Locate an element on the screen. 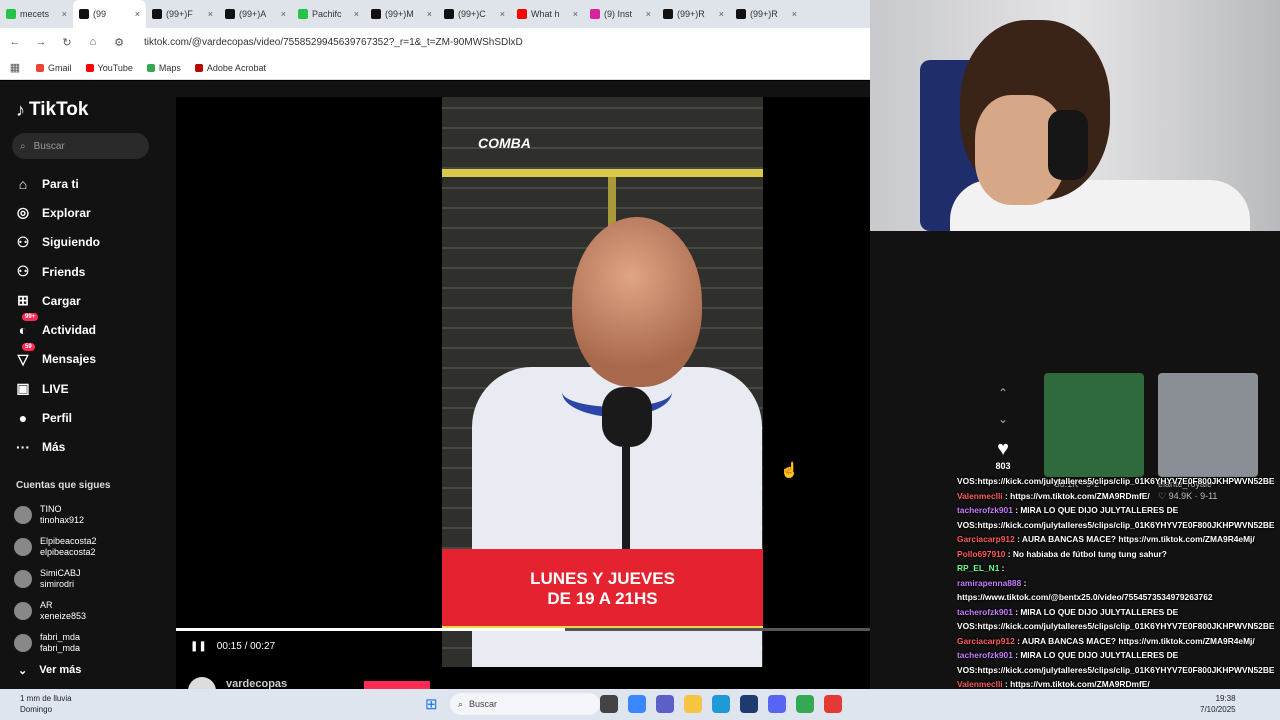  following-handle: elpibeacosta2 is located at coordinates (68, 552).